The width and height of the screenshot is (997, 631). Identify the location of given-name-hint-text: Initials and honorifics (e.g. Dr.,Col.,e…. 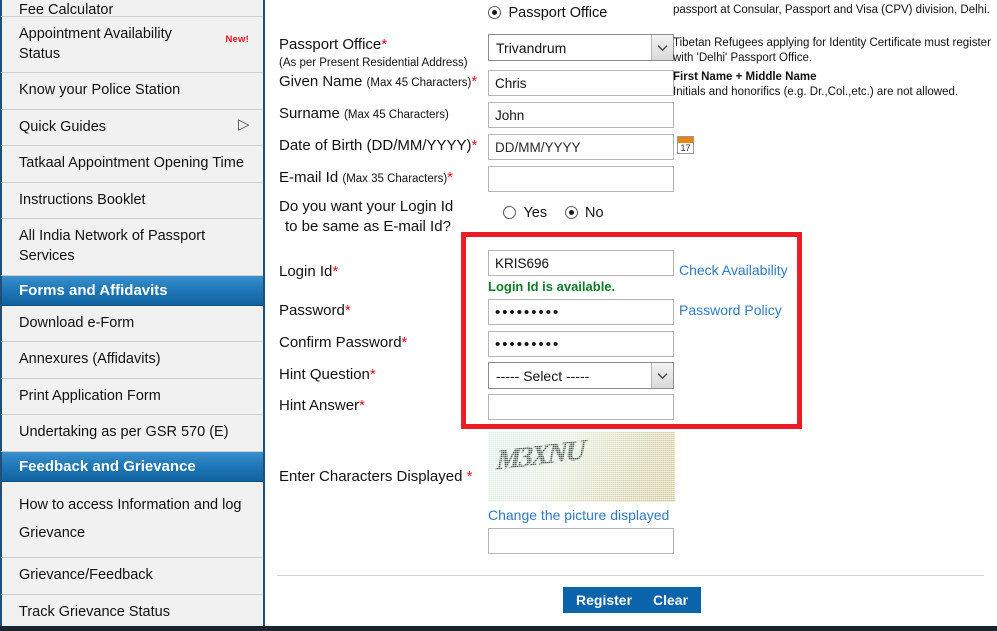
(816, 91).